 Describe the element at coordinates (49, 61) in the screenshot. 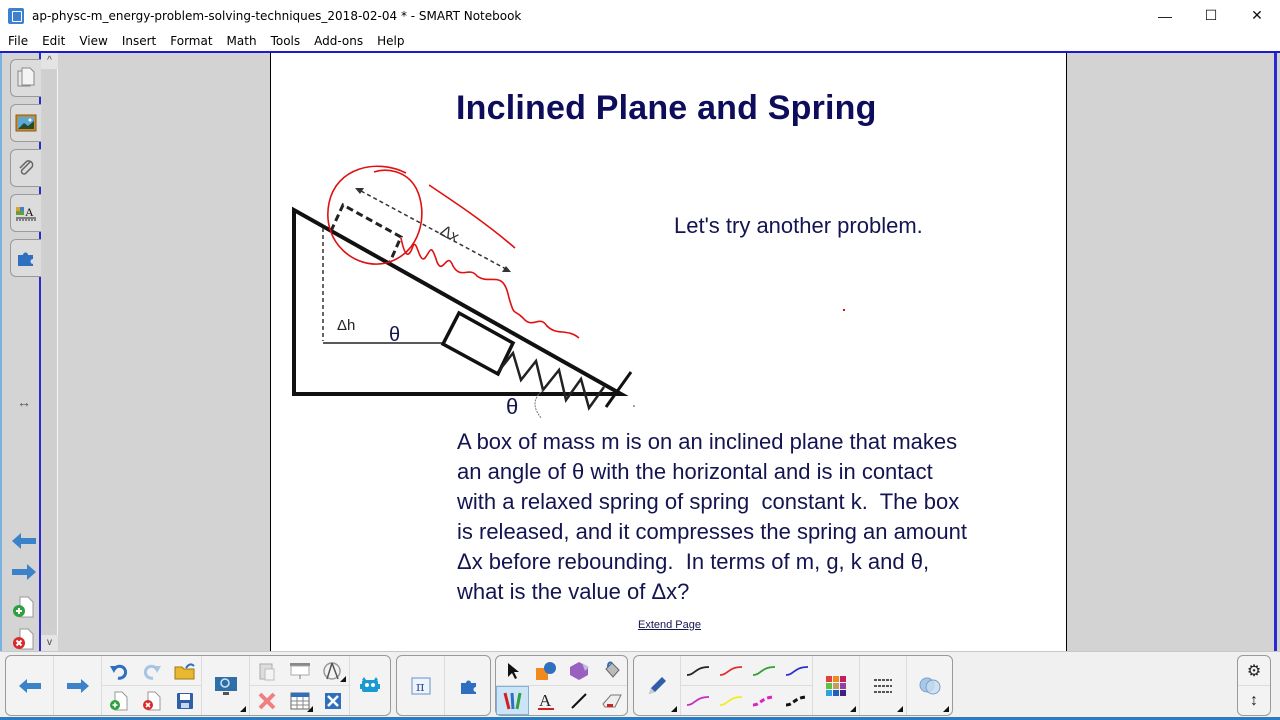

I see `scroll-up-button: ^` at that location.